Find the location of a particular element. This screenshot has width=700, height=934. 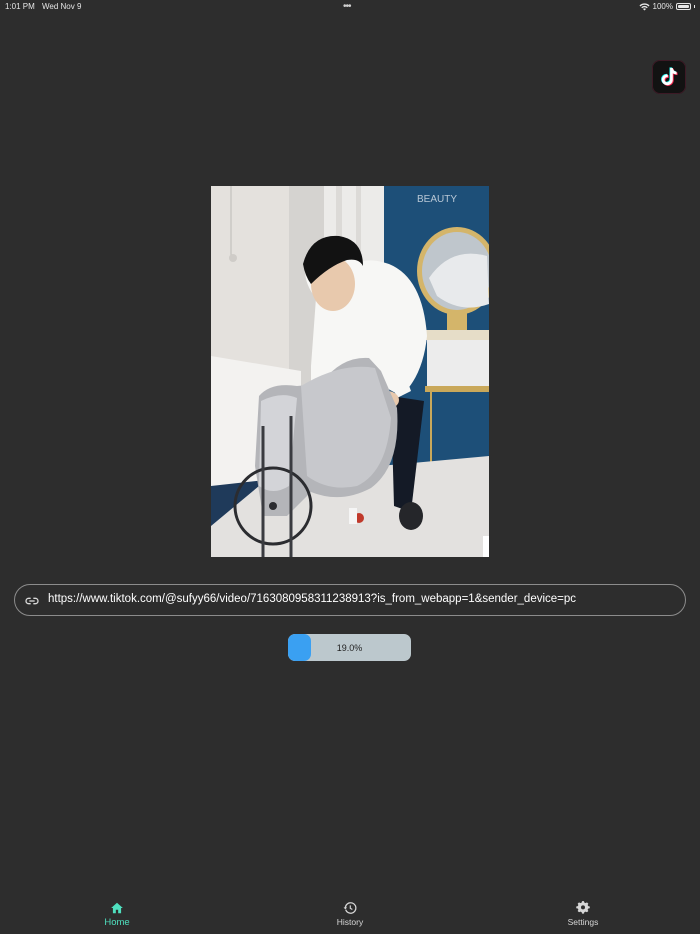

status-bar: 1:01 PM Wed Nov 9 ••• 100% is located at coordinates (350, 7).